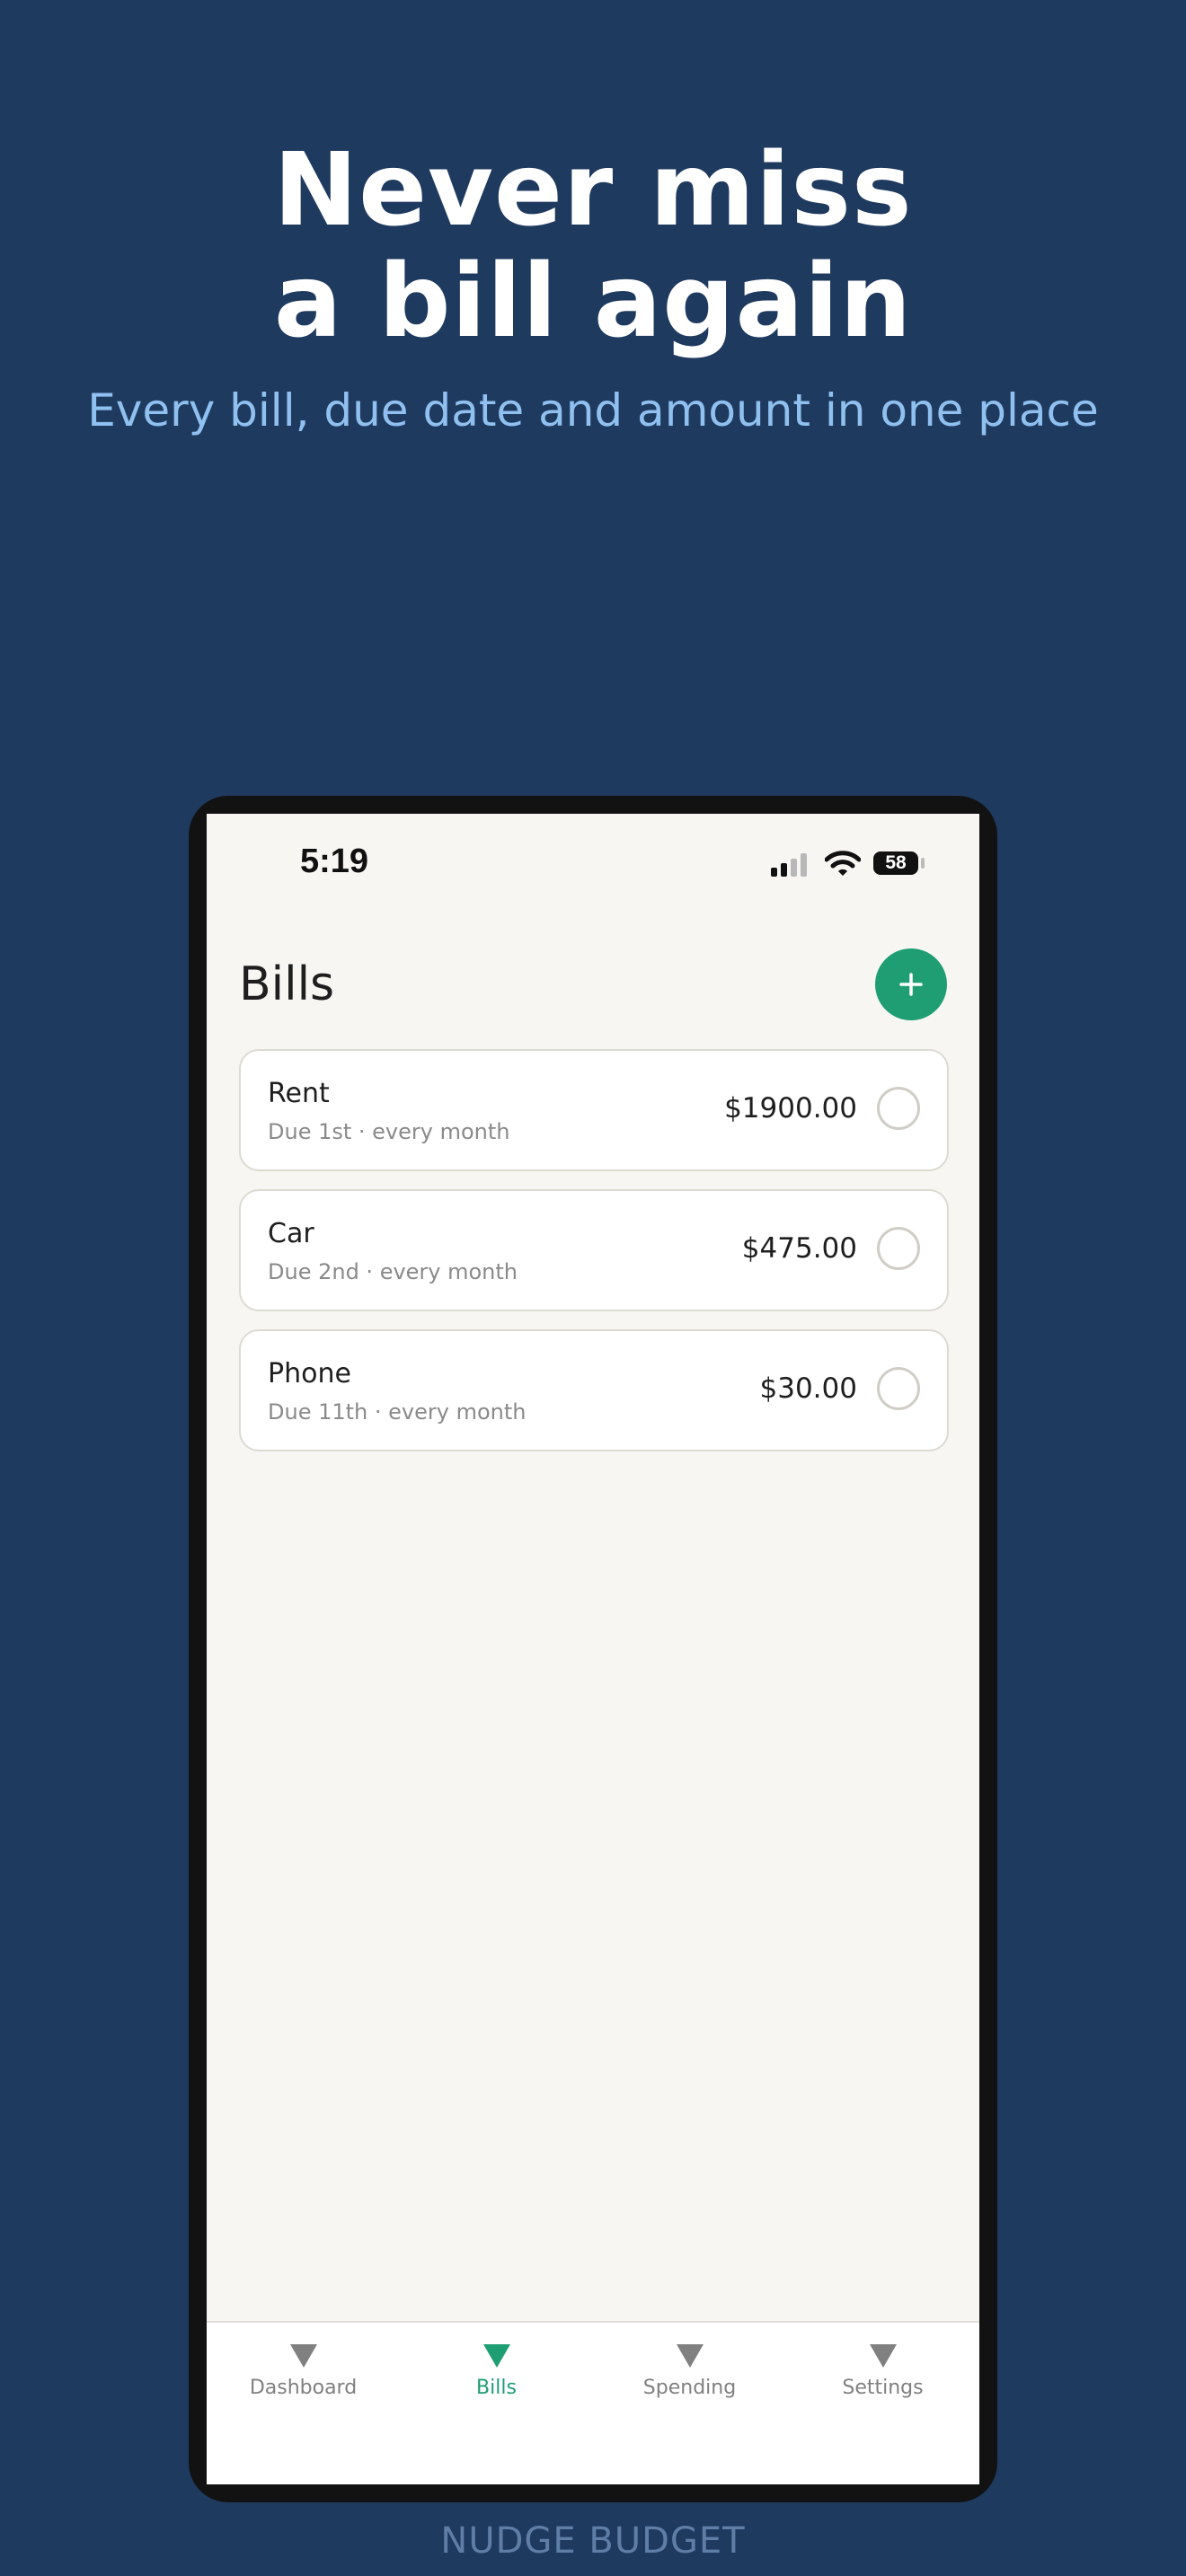 Image resolution: width=1186 pixels, height=2576 pixels. Describe the element at coordinates (593, 2541) in the screenshot. I see `brand-name: NUDGE BUDGET` at that location.